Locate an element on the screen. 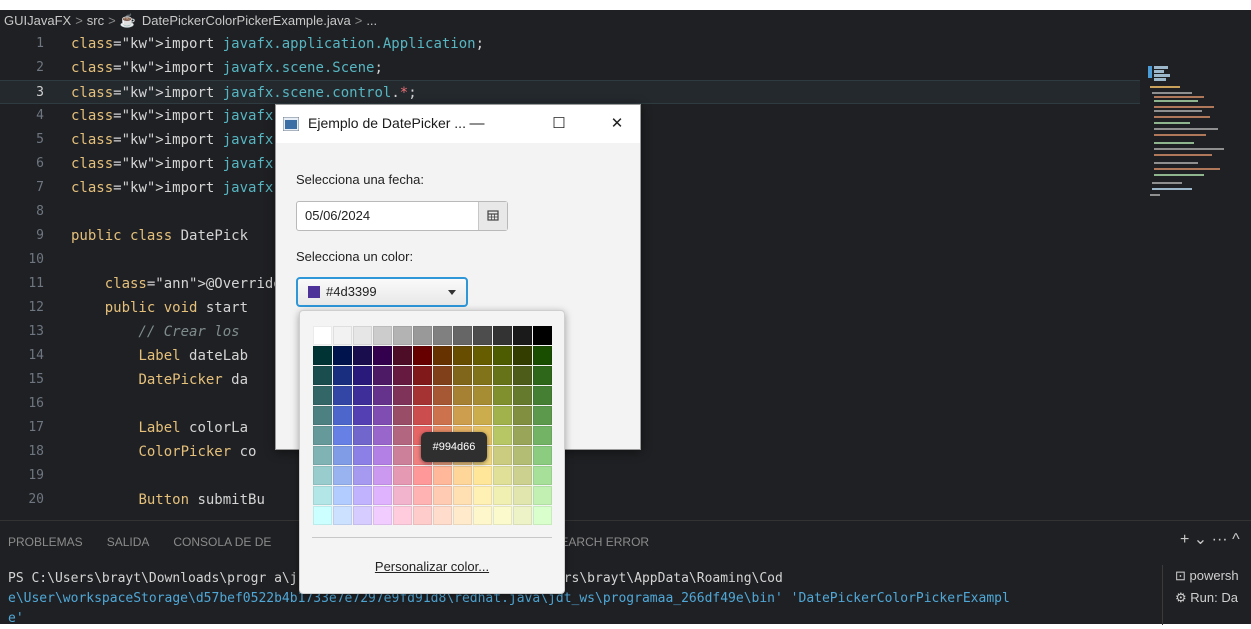 Image resolution: width=1251 pixels, height=629 pixels. calendar-button is located at coordinates (492, 216).